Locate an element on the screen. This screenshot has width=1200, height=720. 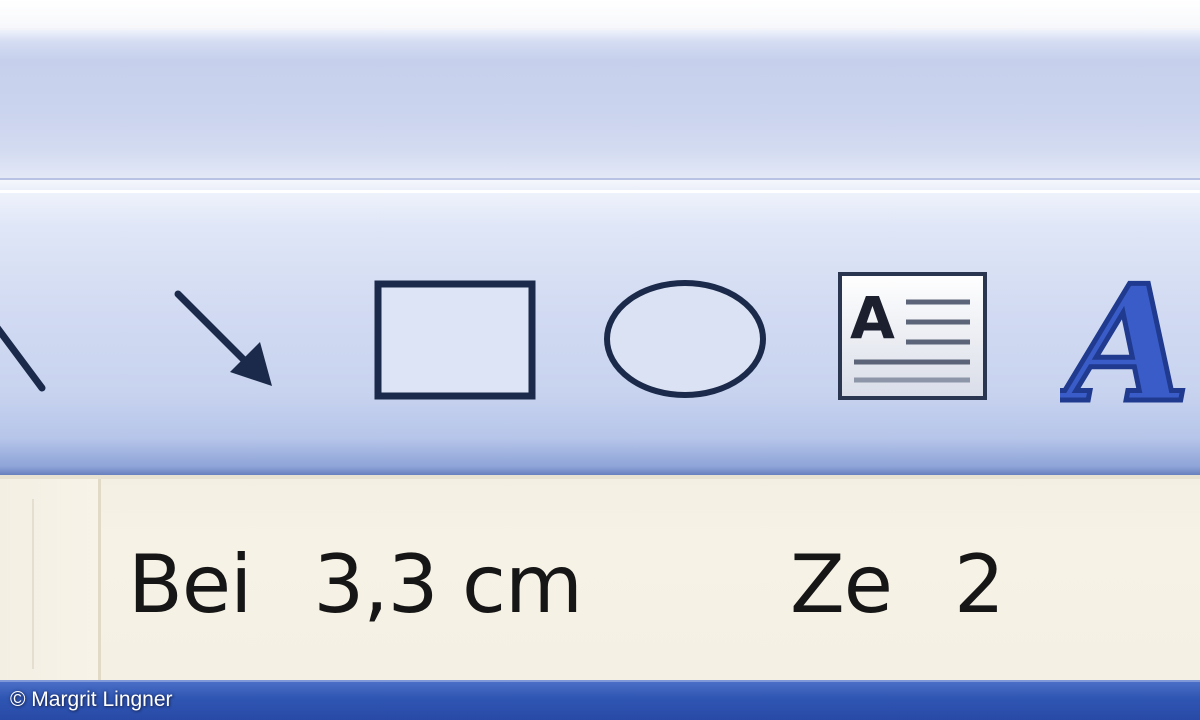
text-box-glyph: A is located at coordinates (872, 318).